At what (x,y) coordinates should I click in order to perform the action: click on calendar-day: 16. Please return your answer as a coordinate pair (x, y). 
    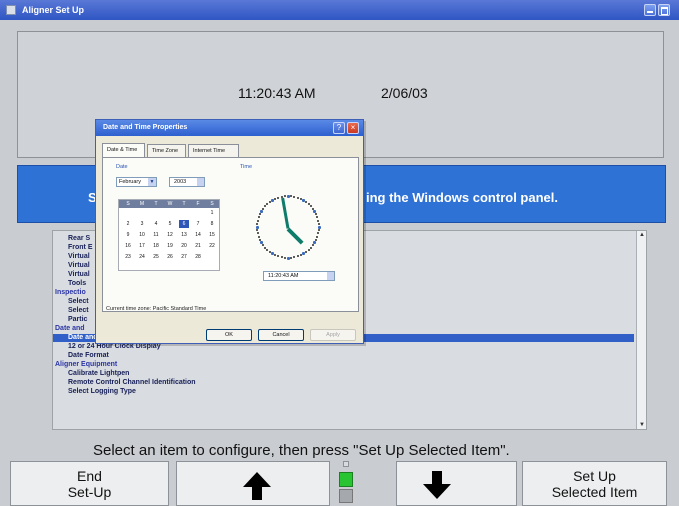
    Looking at the image, I should click on (128, 246).